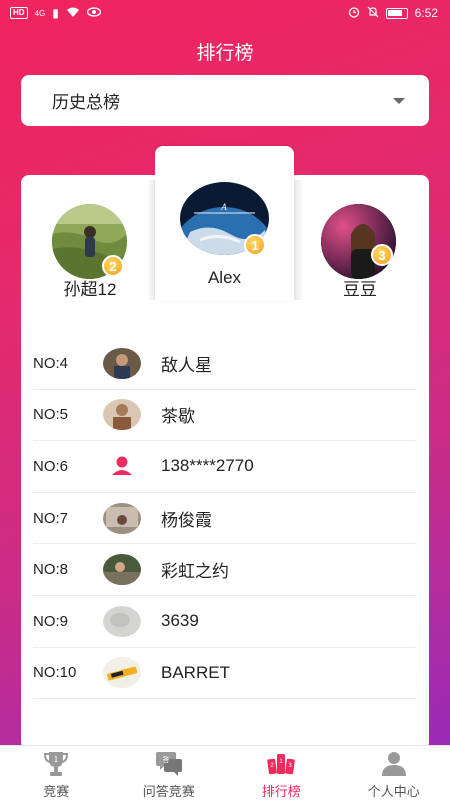 The image size is (450, 800). Describe the element at coordinates (56, 791) in the screenshot. I see `tab-label: 竞赛` at that location.